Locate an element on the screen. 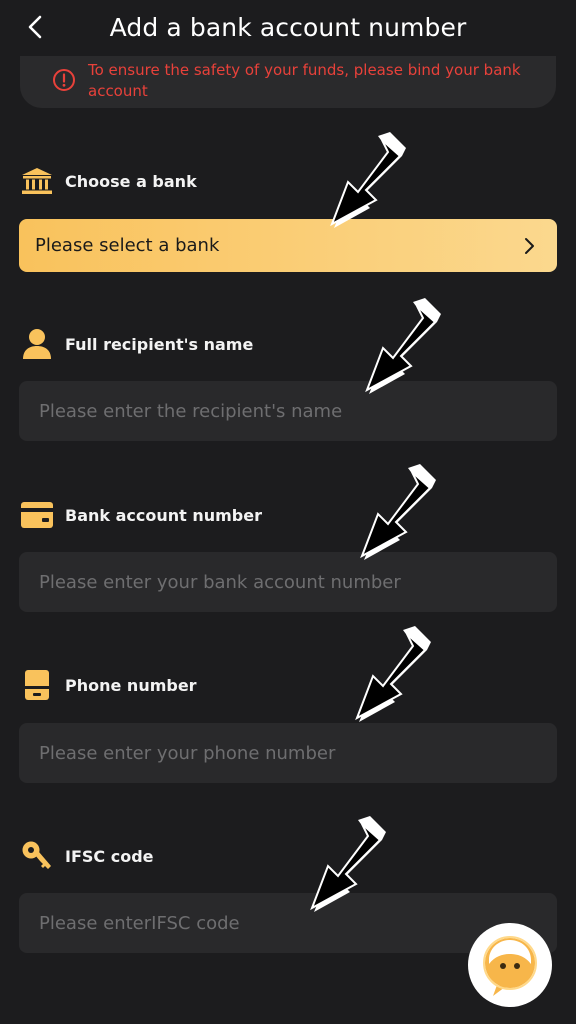  phone-label-row: Phone number is located at coordinates (108, 685).